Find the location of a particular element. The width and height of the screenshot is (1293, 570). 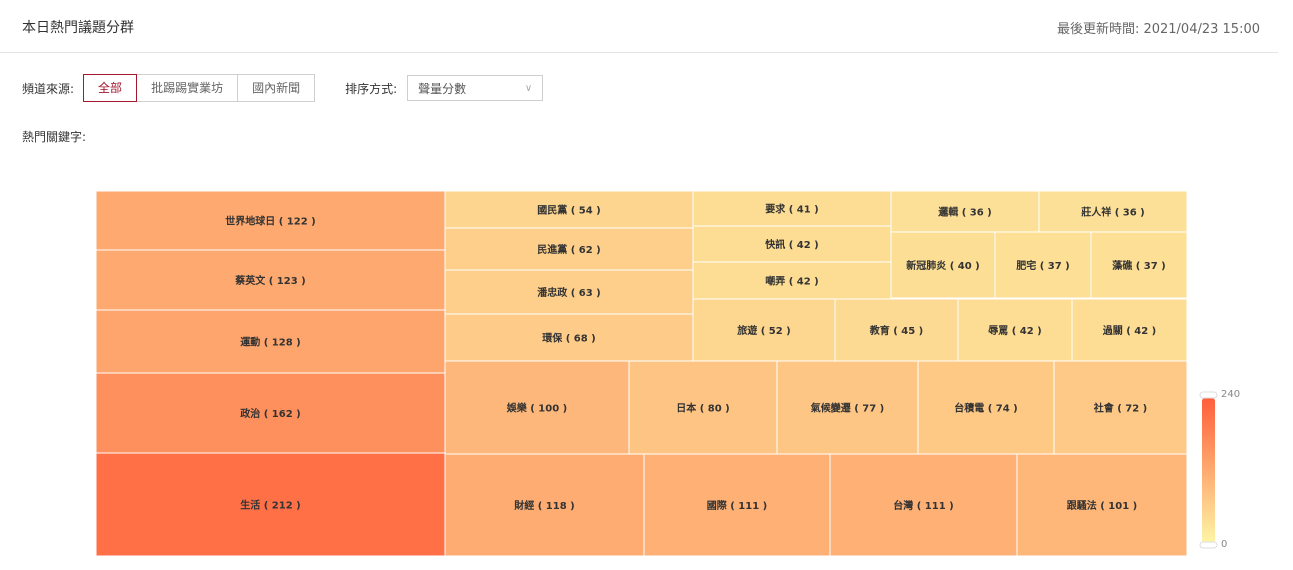

legend-handle-bottom is located at coordinates (1208, 545).